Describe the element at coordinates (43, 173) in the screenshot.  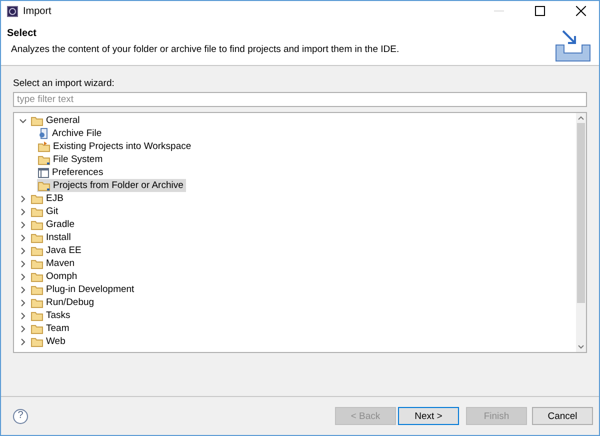
I see `window-icon` at that location.